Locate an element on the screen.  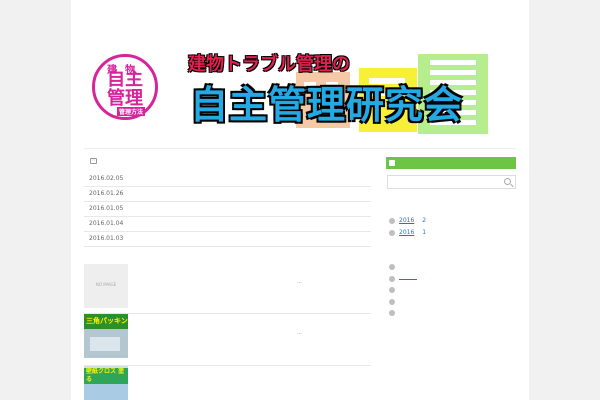
post-date: 2016.01.26 is located at coordinates (106, 193).